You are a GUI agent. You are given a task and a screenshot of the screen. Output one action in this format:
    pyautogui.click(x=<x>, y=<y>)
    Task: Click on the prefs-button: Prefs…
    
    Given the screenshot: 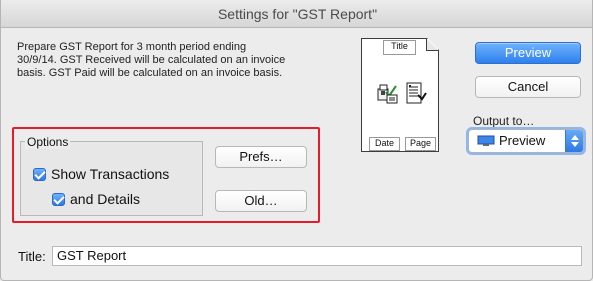 What is the action you would take?
    pyautogui.click(x=261, y=157)
    